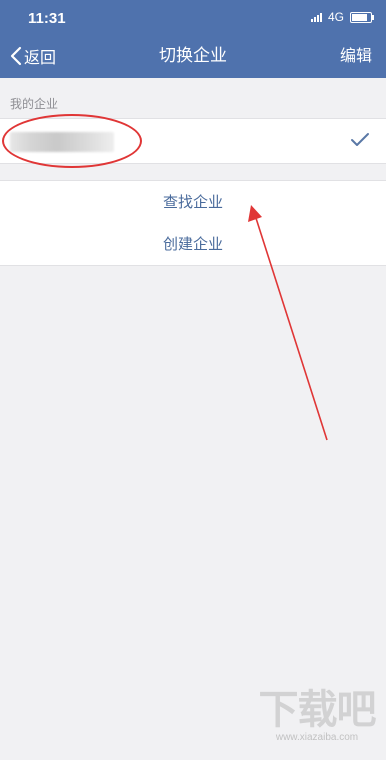 The width and height of the screenshot is (386, 760). What do you see at coordinates (34, 104) in the screenshot?
I see `section-title-my-companies: 我的企业` at bounding box center [34, 104].